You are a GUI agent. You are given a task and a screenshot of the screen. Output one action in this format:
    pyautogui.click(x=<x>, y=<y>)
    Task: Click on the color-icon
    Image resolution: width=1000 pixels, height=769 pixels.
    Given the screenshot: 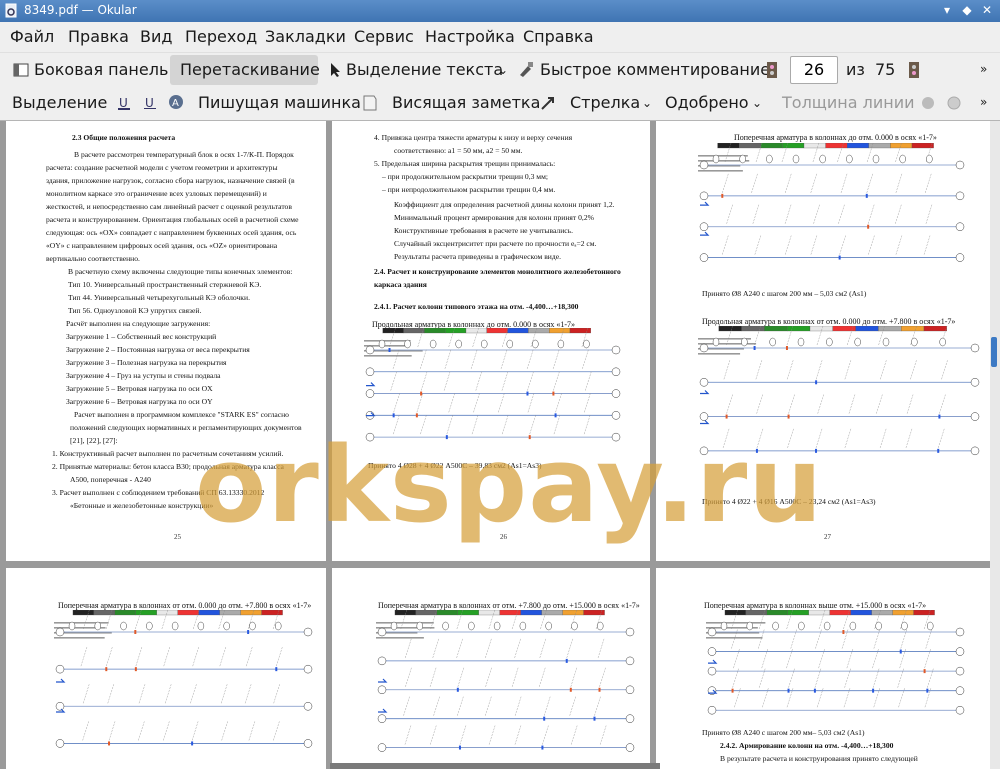 What is the action you would take?
    pyautogui.click(x=928, y=103)
    